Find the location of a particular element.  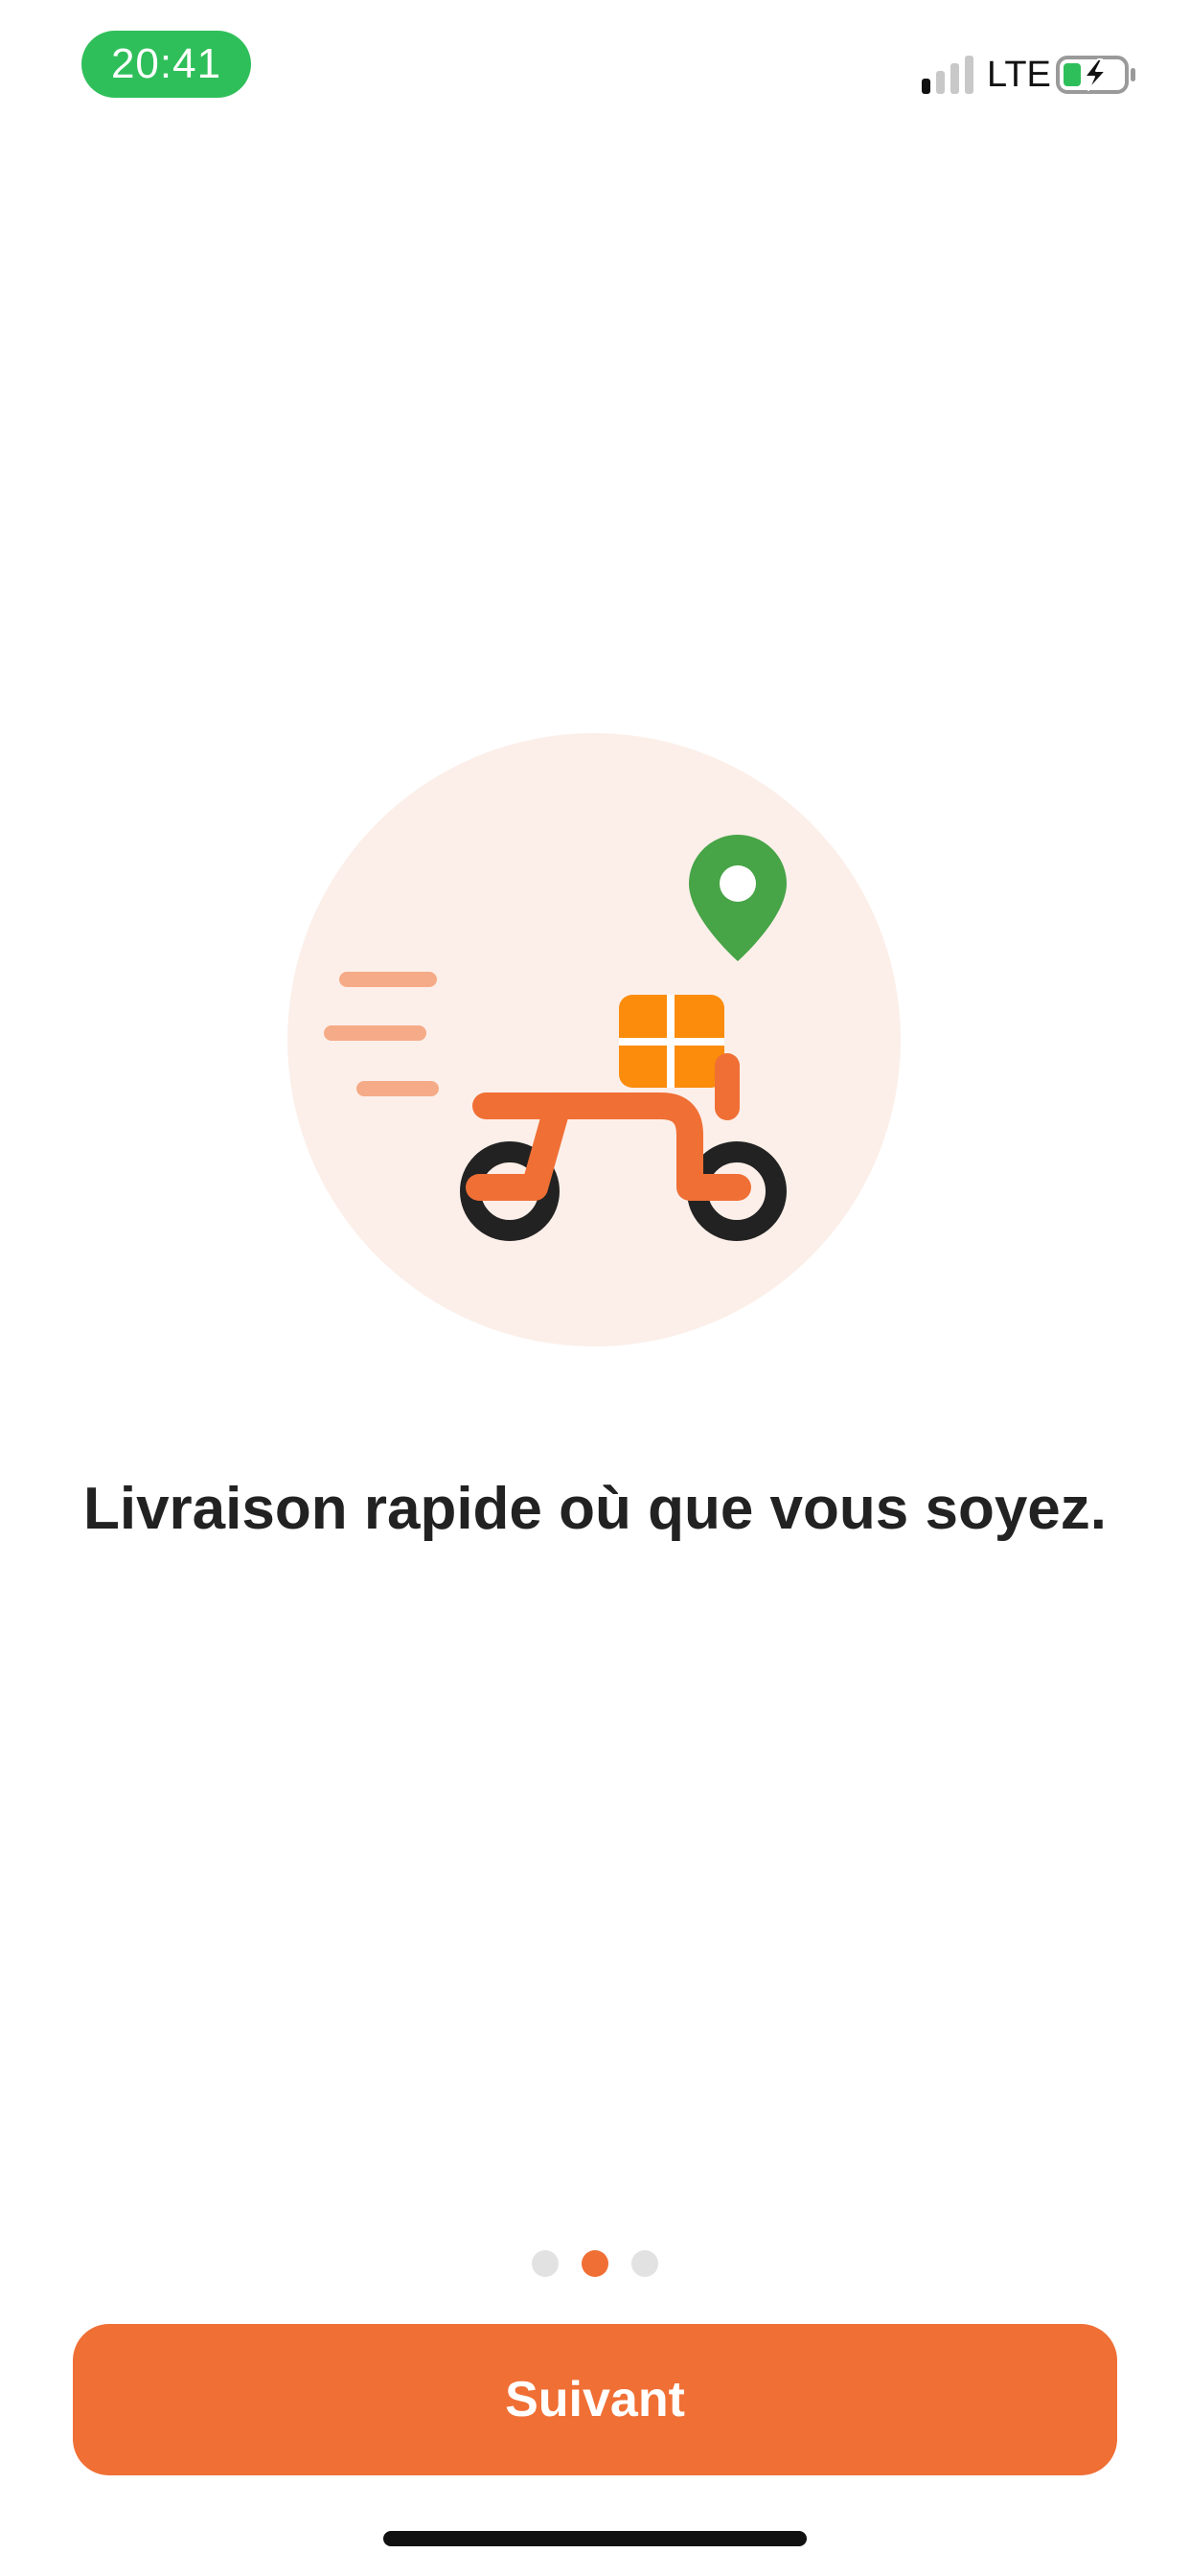

package-icon is located at coordinates (671, 1041).